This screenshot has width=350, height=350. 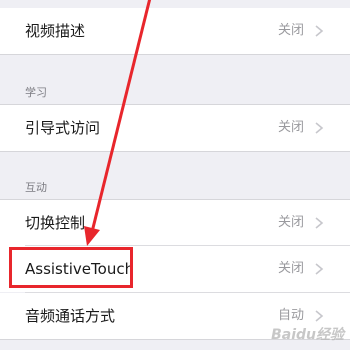 What do you see at coordinates (307, 335) in the screenshot?
I see `watermark: Baidu经验` at bounding box center [307, 335].